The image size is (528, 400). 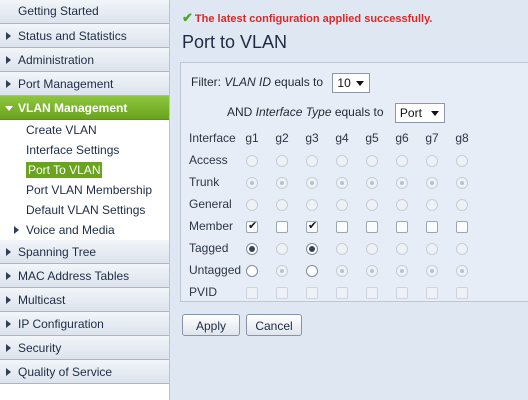 What do you see at coordinates (462, 183) in the screenshot?
I see `trunk-radio-g8` at bounding box center [462, 183].